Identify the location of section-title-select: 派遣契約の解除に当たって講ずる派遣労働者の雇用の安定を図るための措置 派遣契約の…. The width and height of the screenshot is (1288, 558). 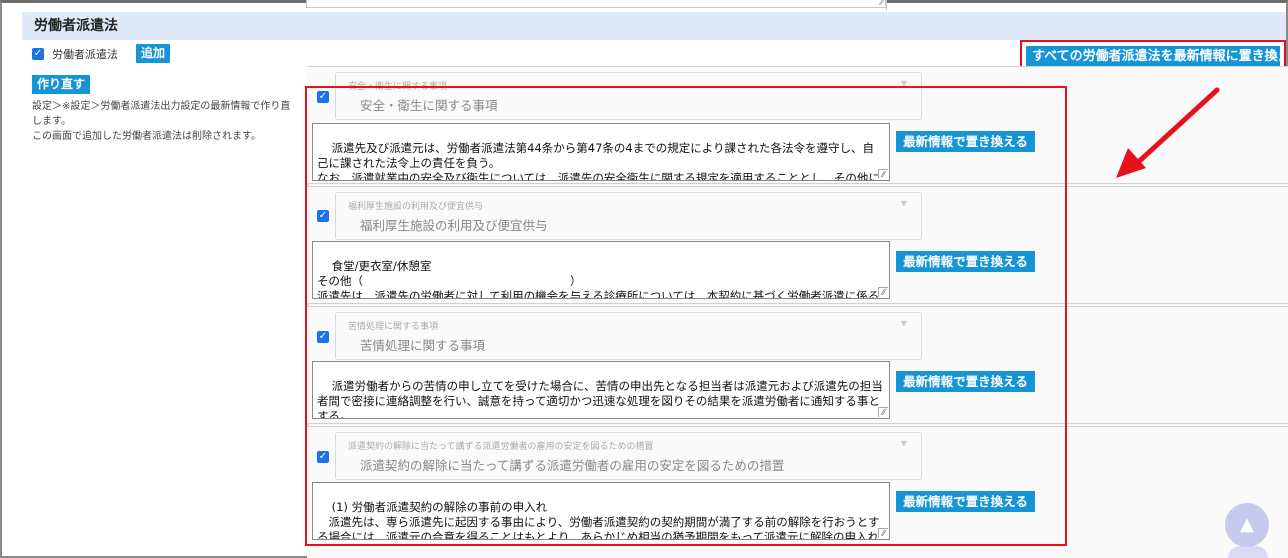
(628, 456).